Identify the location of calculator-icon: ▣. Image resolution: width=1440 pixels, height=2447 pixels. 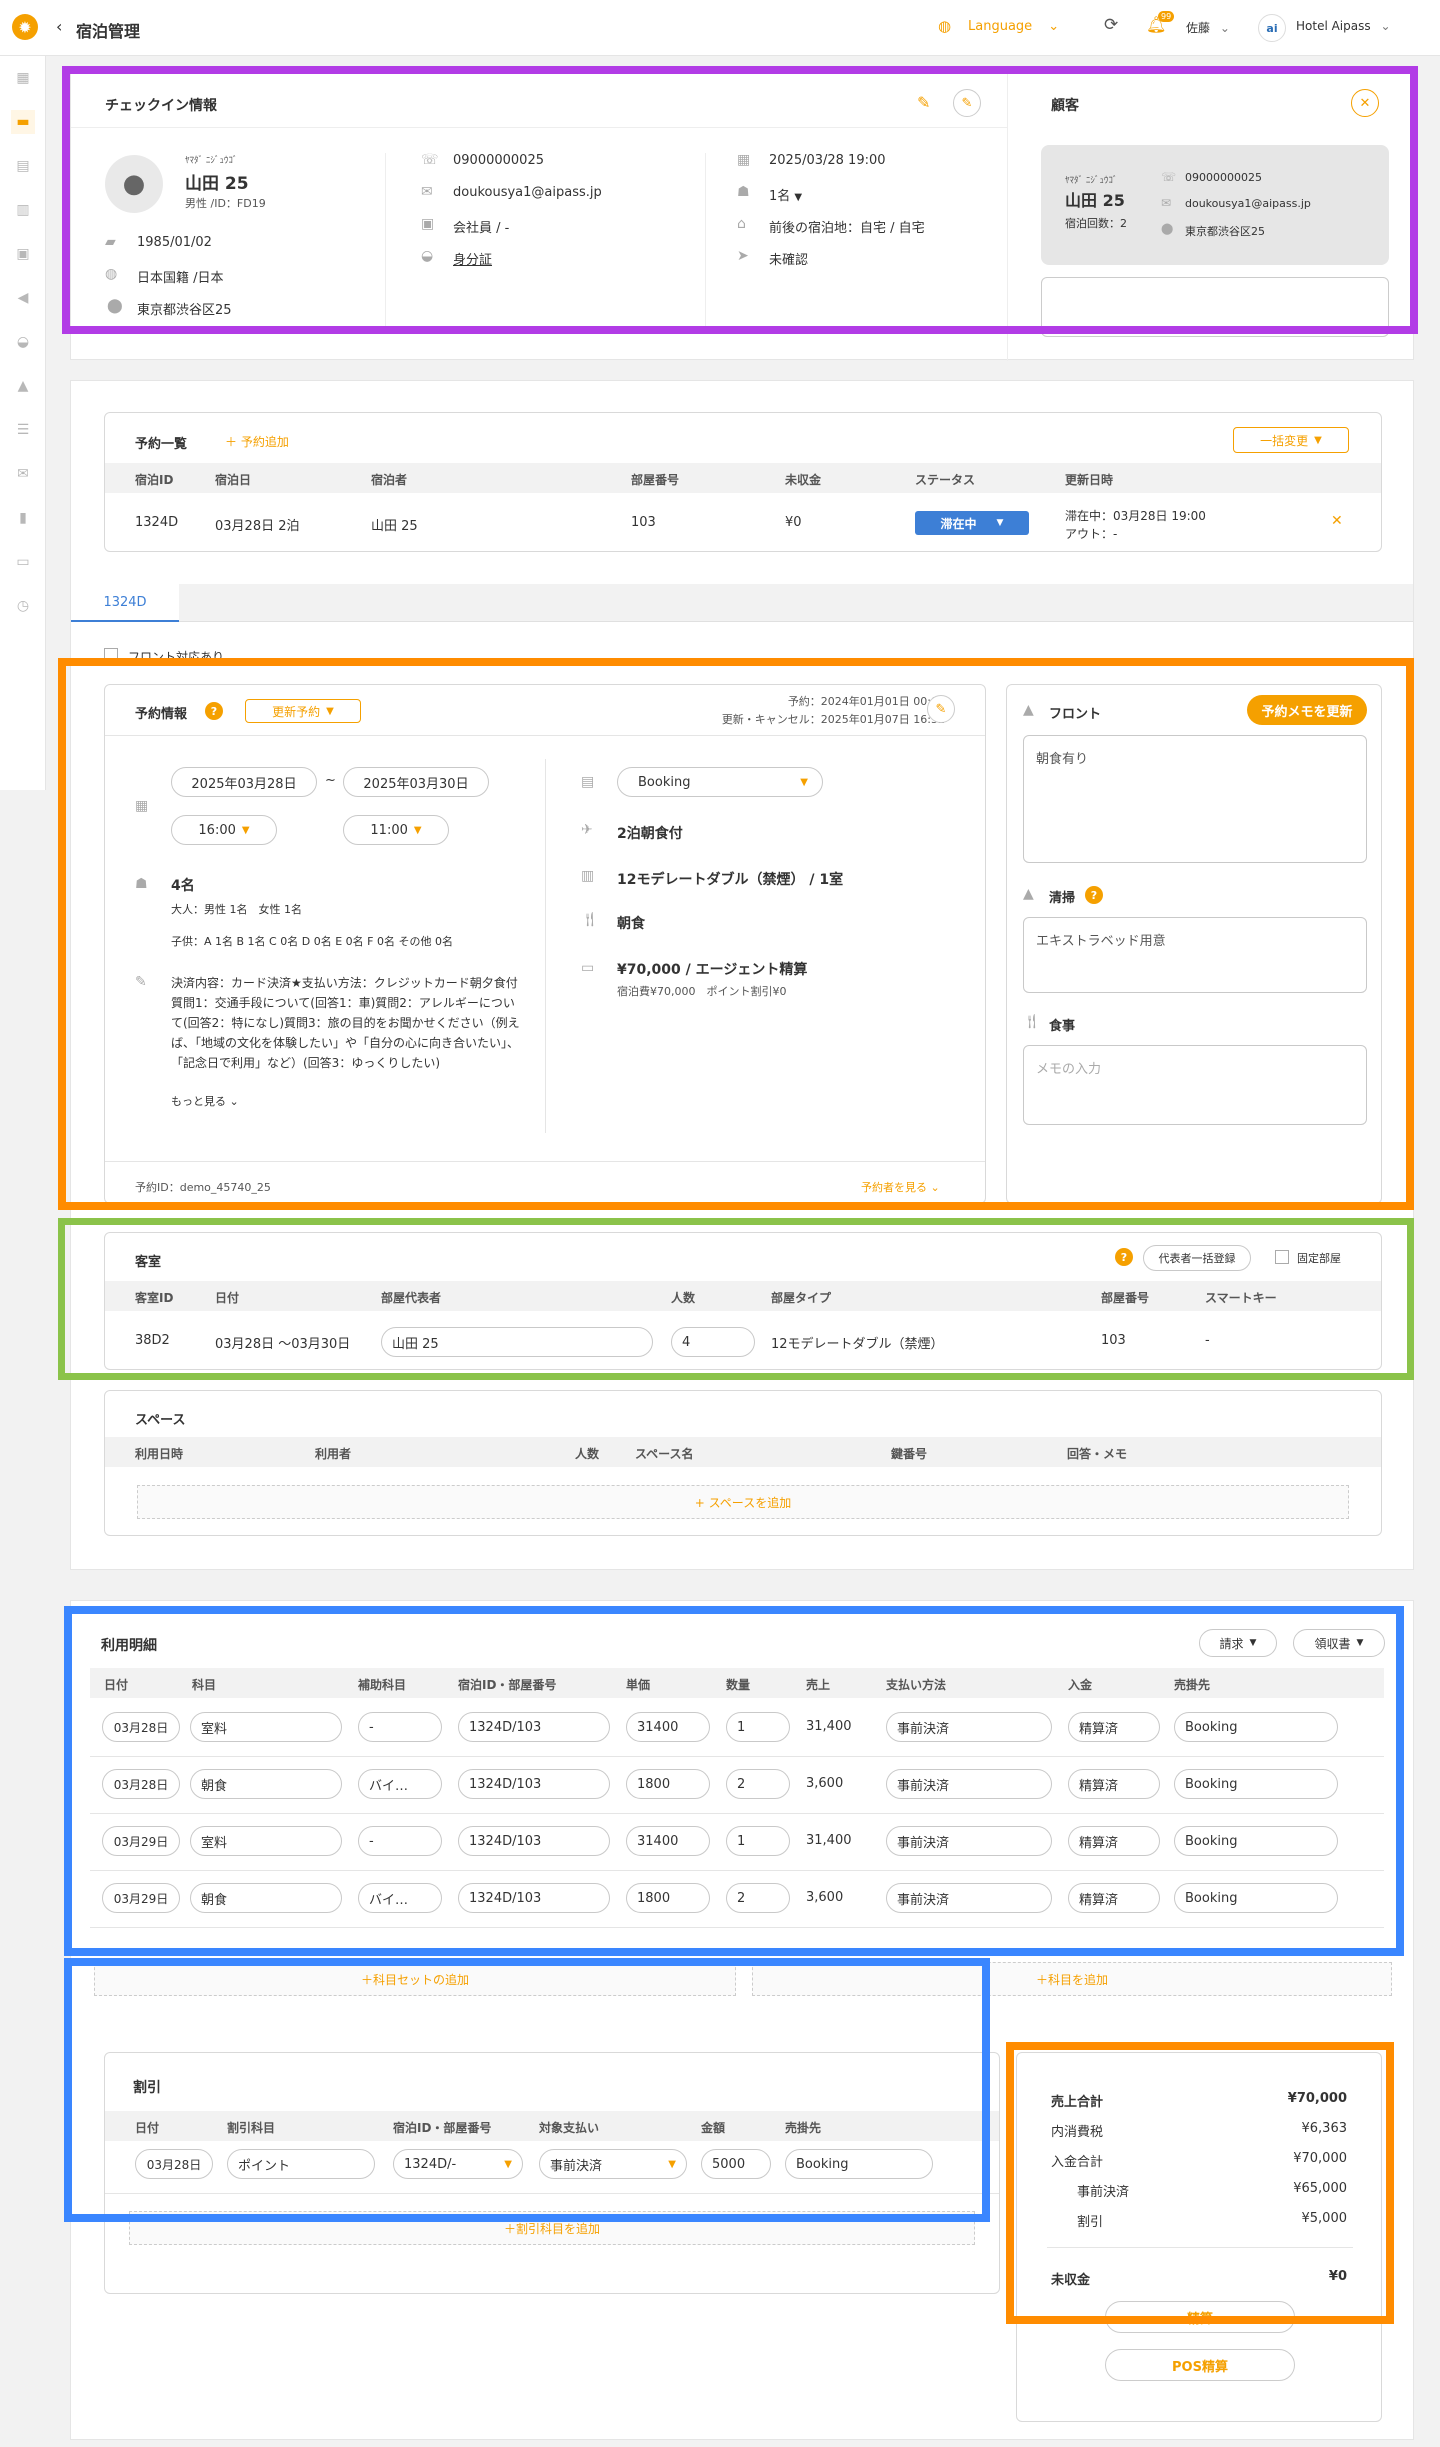
(23, 254).